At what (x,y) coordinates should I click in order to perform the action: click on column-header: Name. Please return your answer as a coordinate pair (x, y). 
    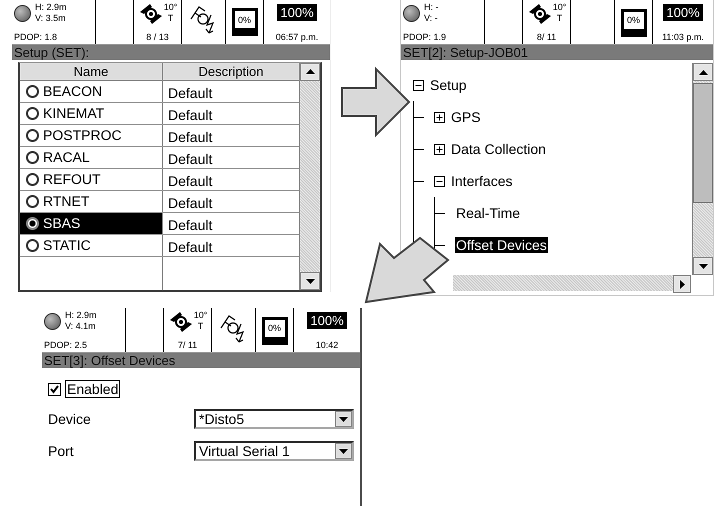
    Looking at the image, I should click on (91, 71).